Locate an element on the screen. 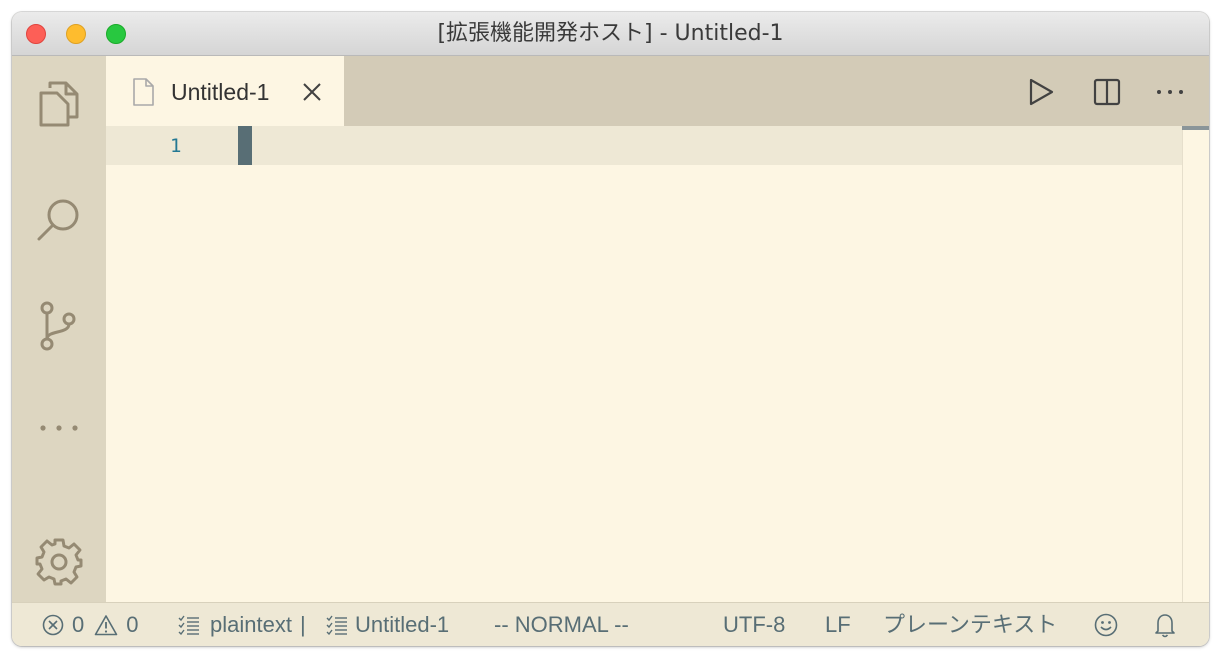 The height and width of the screenshot is (656, 1220). activity-bar is located at coordinates (59, 329).